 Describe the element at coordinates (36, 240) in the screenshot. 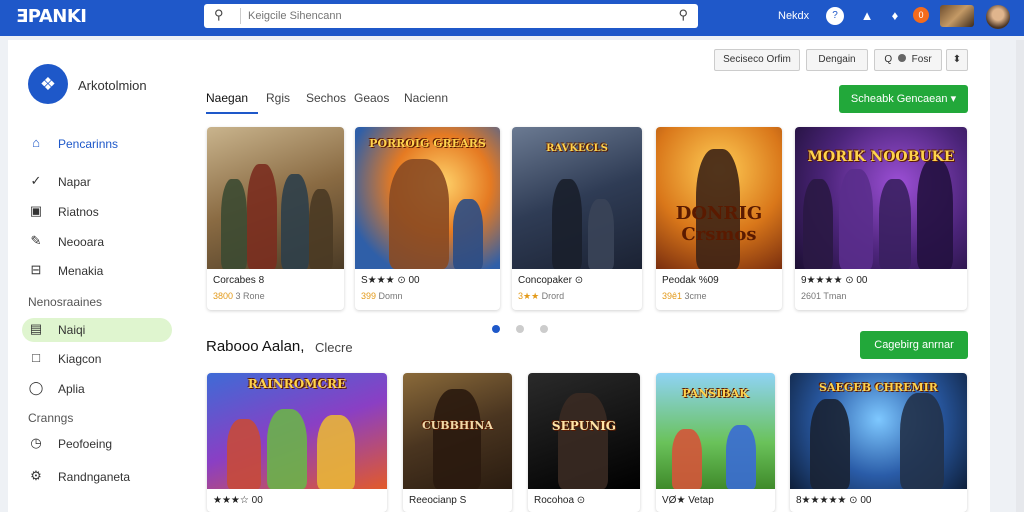

I see `edit-icon: ✎` at that location.